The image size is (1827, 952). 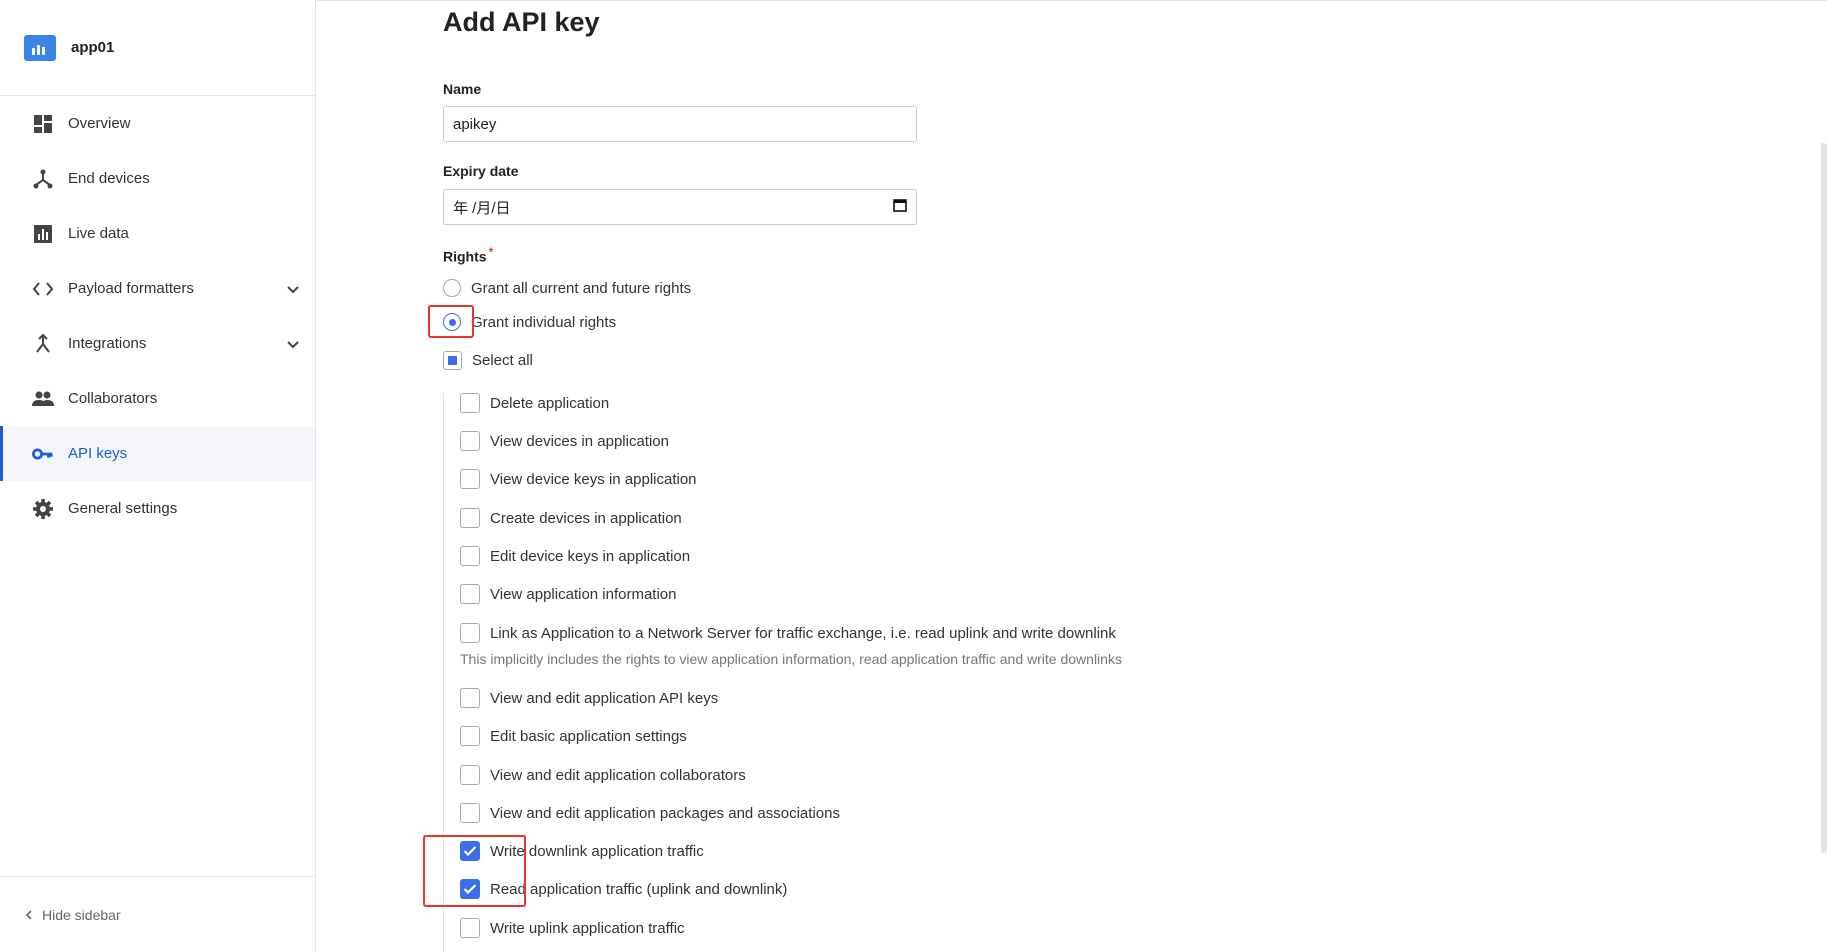 What do you see at coordinates (587, 928) in the screenshot?
I see `right-label: Write uplink application traffic` at bounding box center [587, 928].